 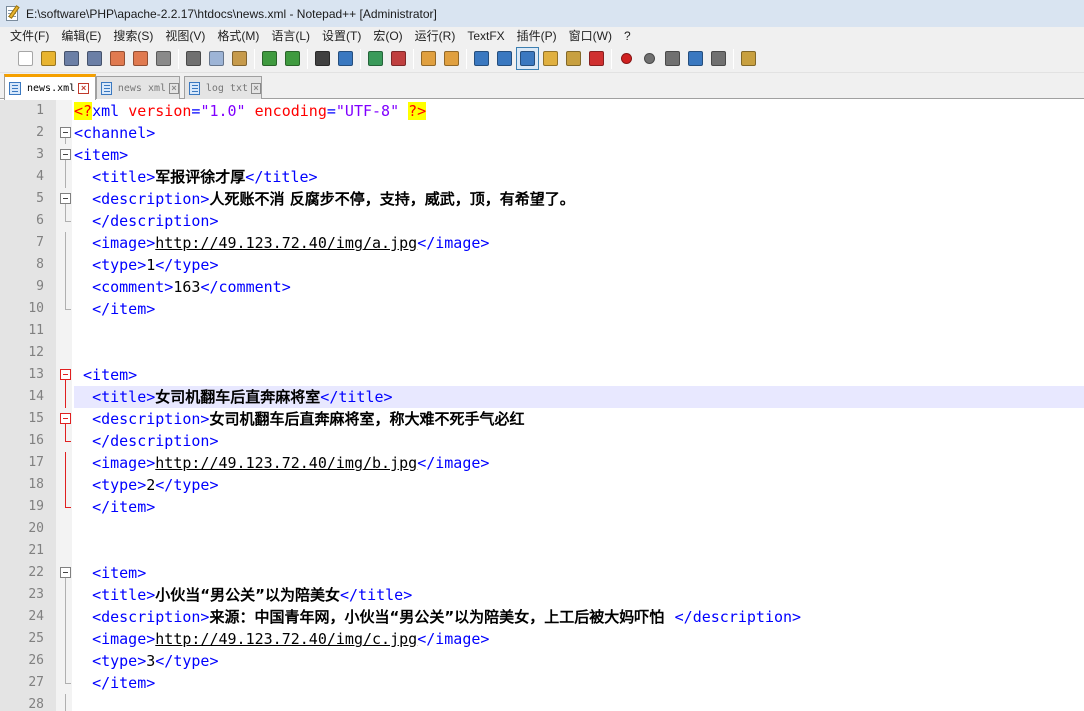 I want to click on code-area: </description>, so click(x=579, y=221).